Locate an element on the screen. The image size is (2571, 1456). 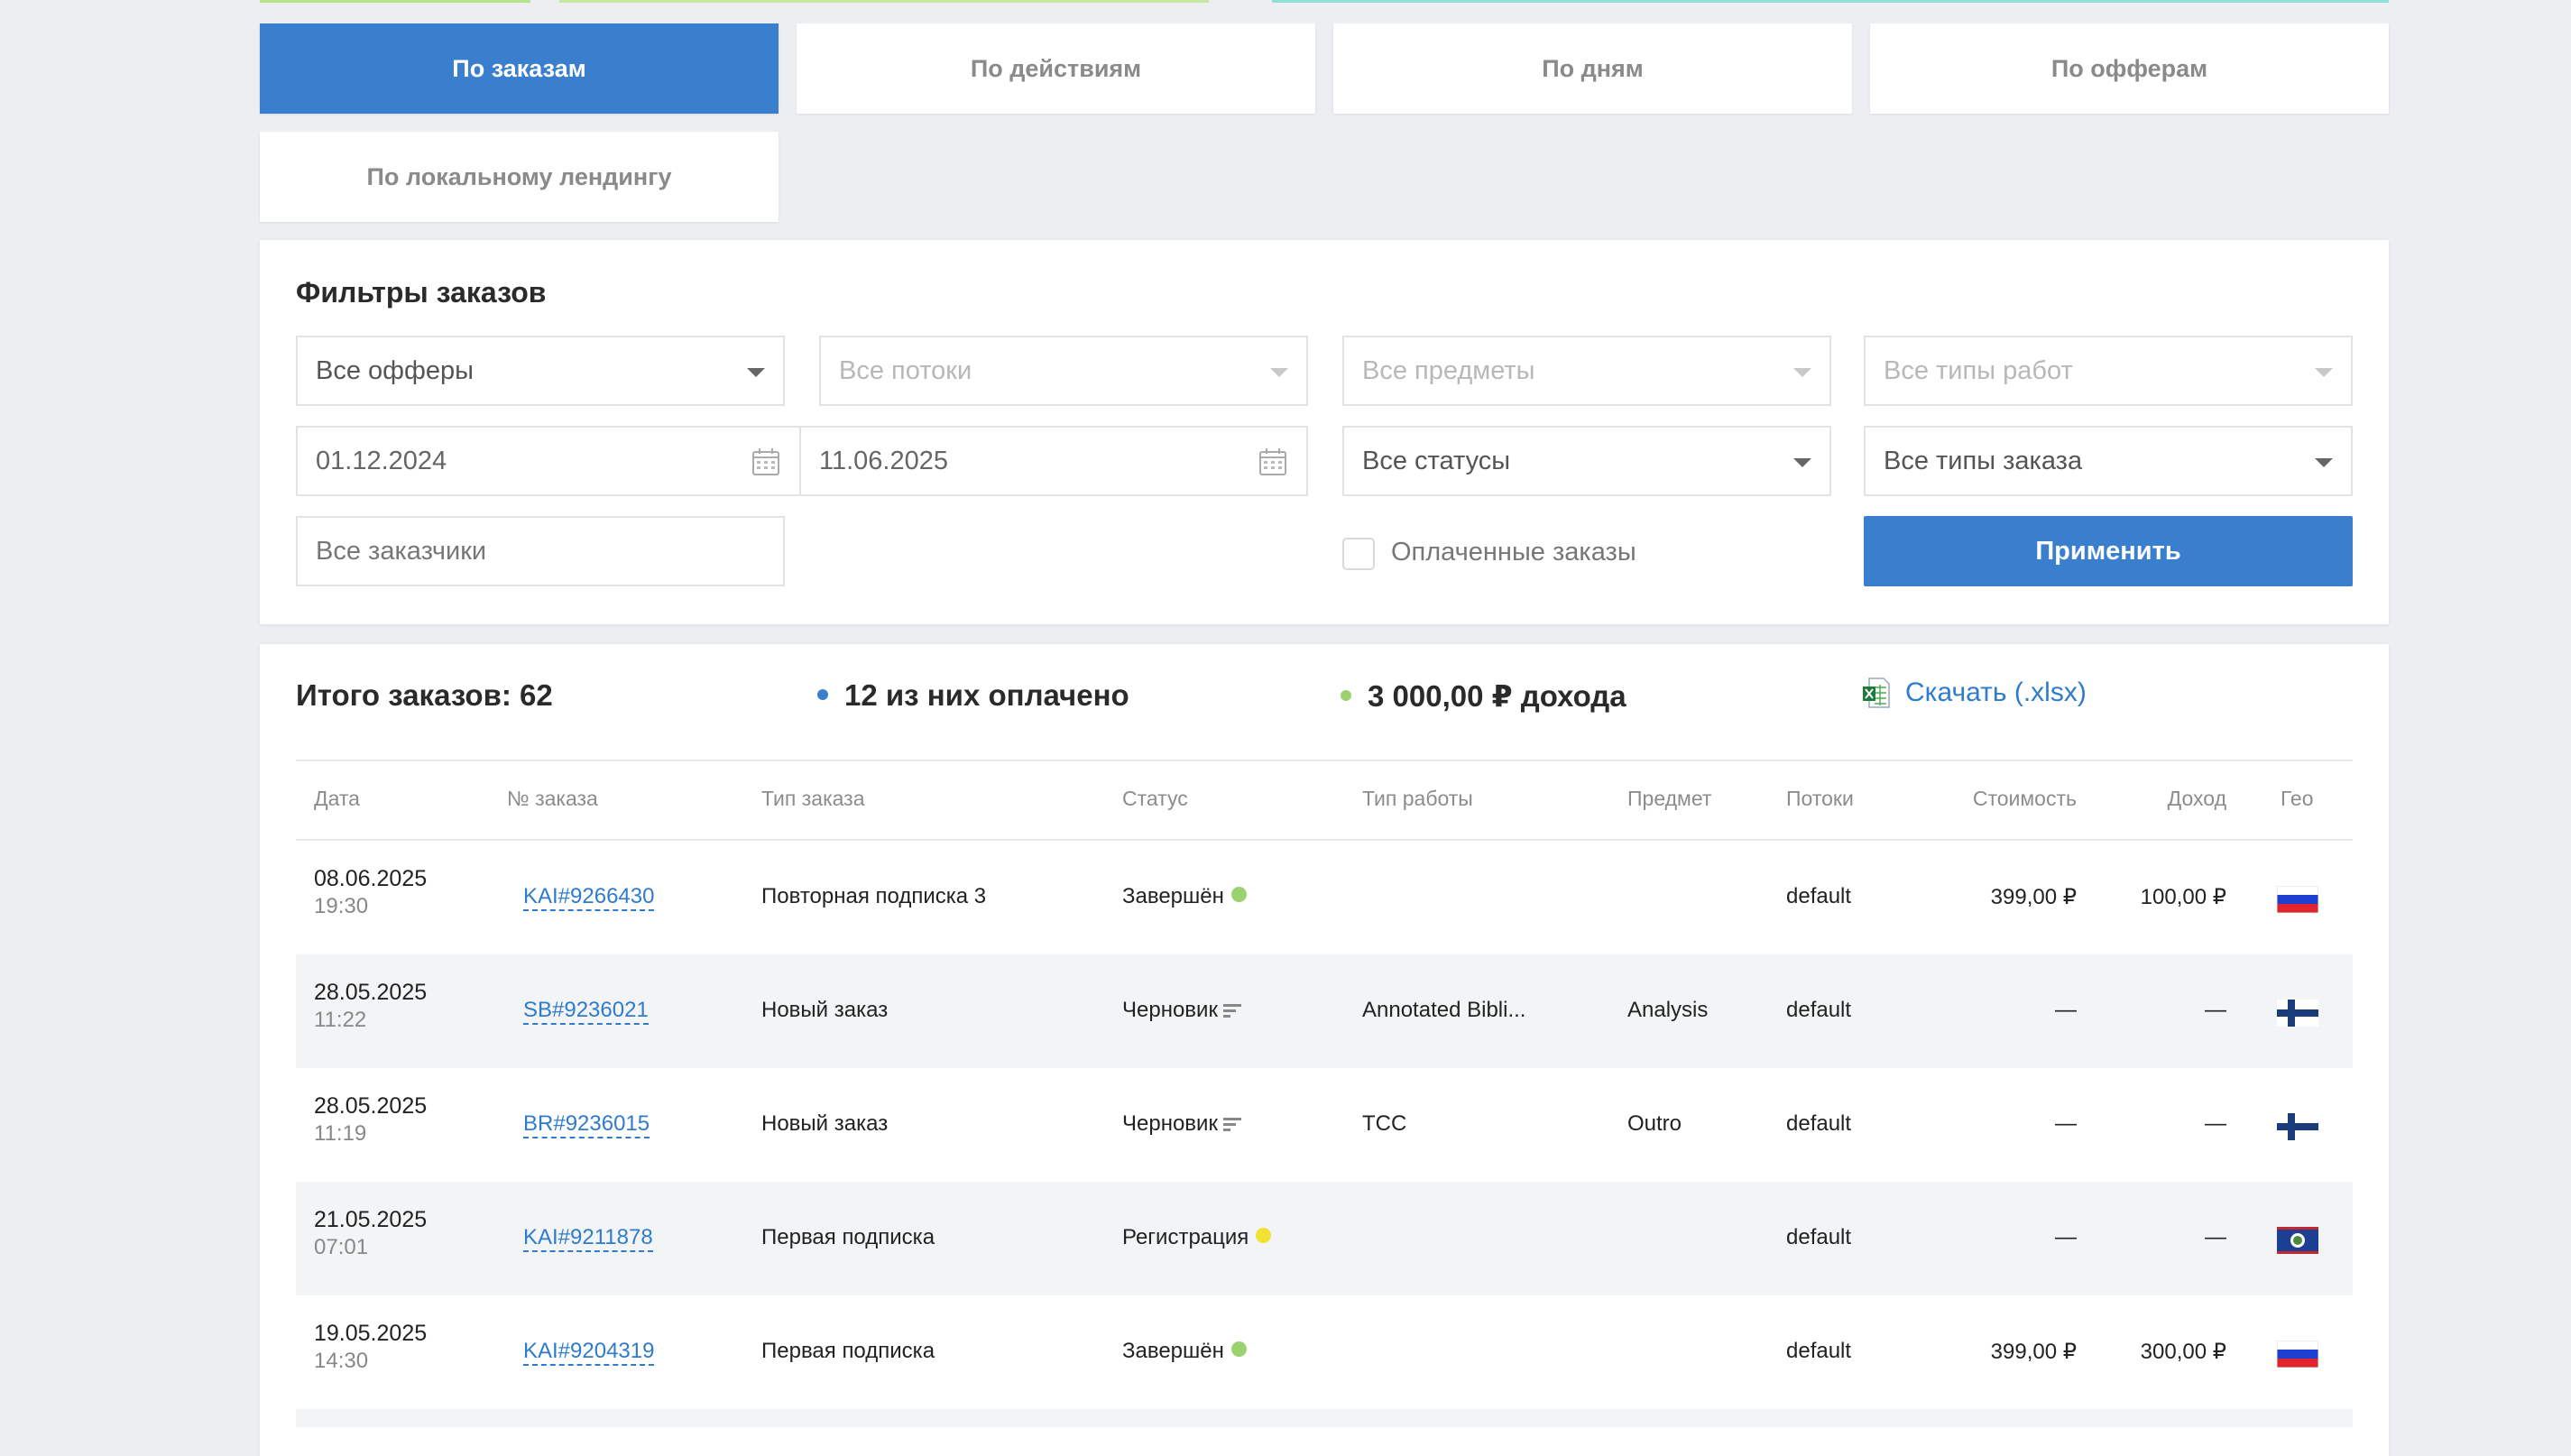
statuses-select: Все статусы is located at coordinates (1586, 461).